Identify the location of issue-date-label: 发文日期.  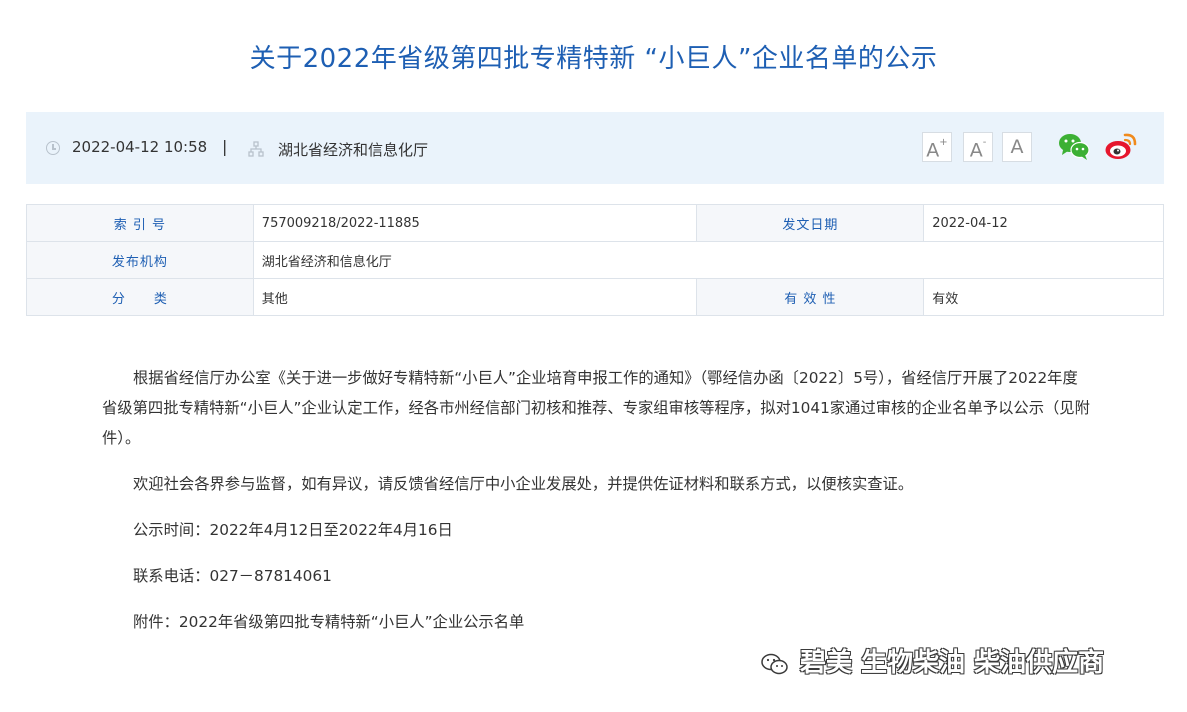
(810, 223).